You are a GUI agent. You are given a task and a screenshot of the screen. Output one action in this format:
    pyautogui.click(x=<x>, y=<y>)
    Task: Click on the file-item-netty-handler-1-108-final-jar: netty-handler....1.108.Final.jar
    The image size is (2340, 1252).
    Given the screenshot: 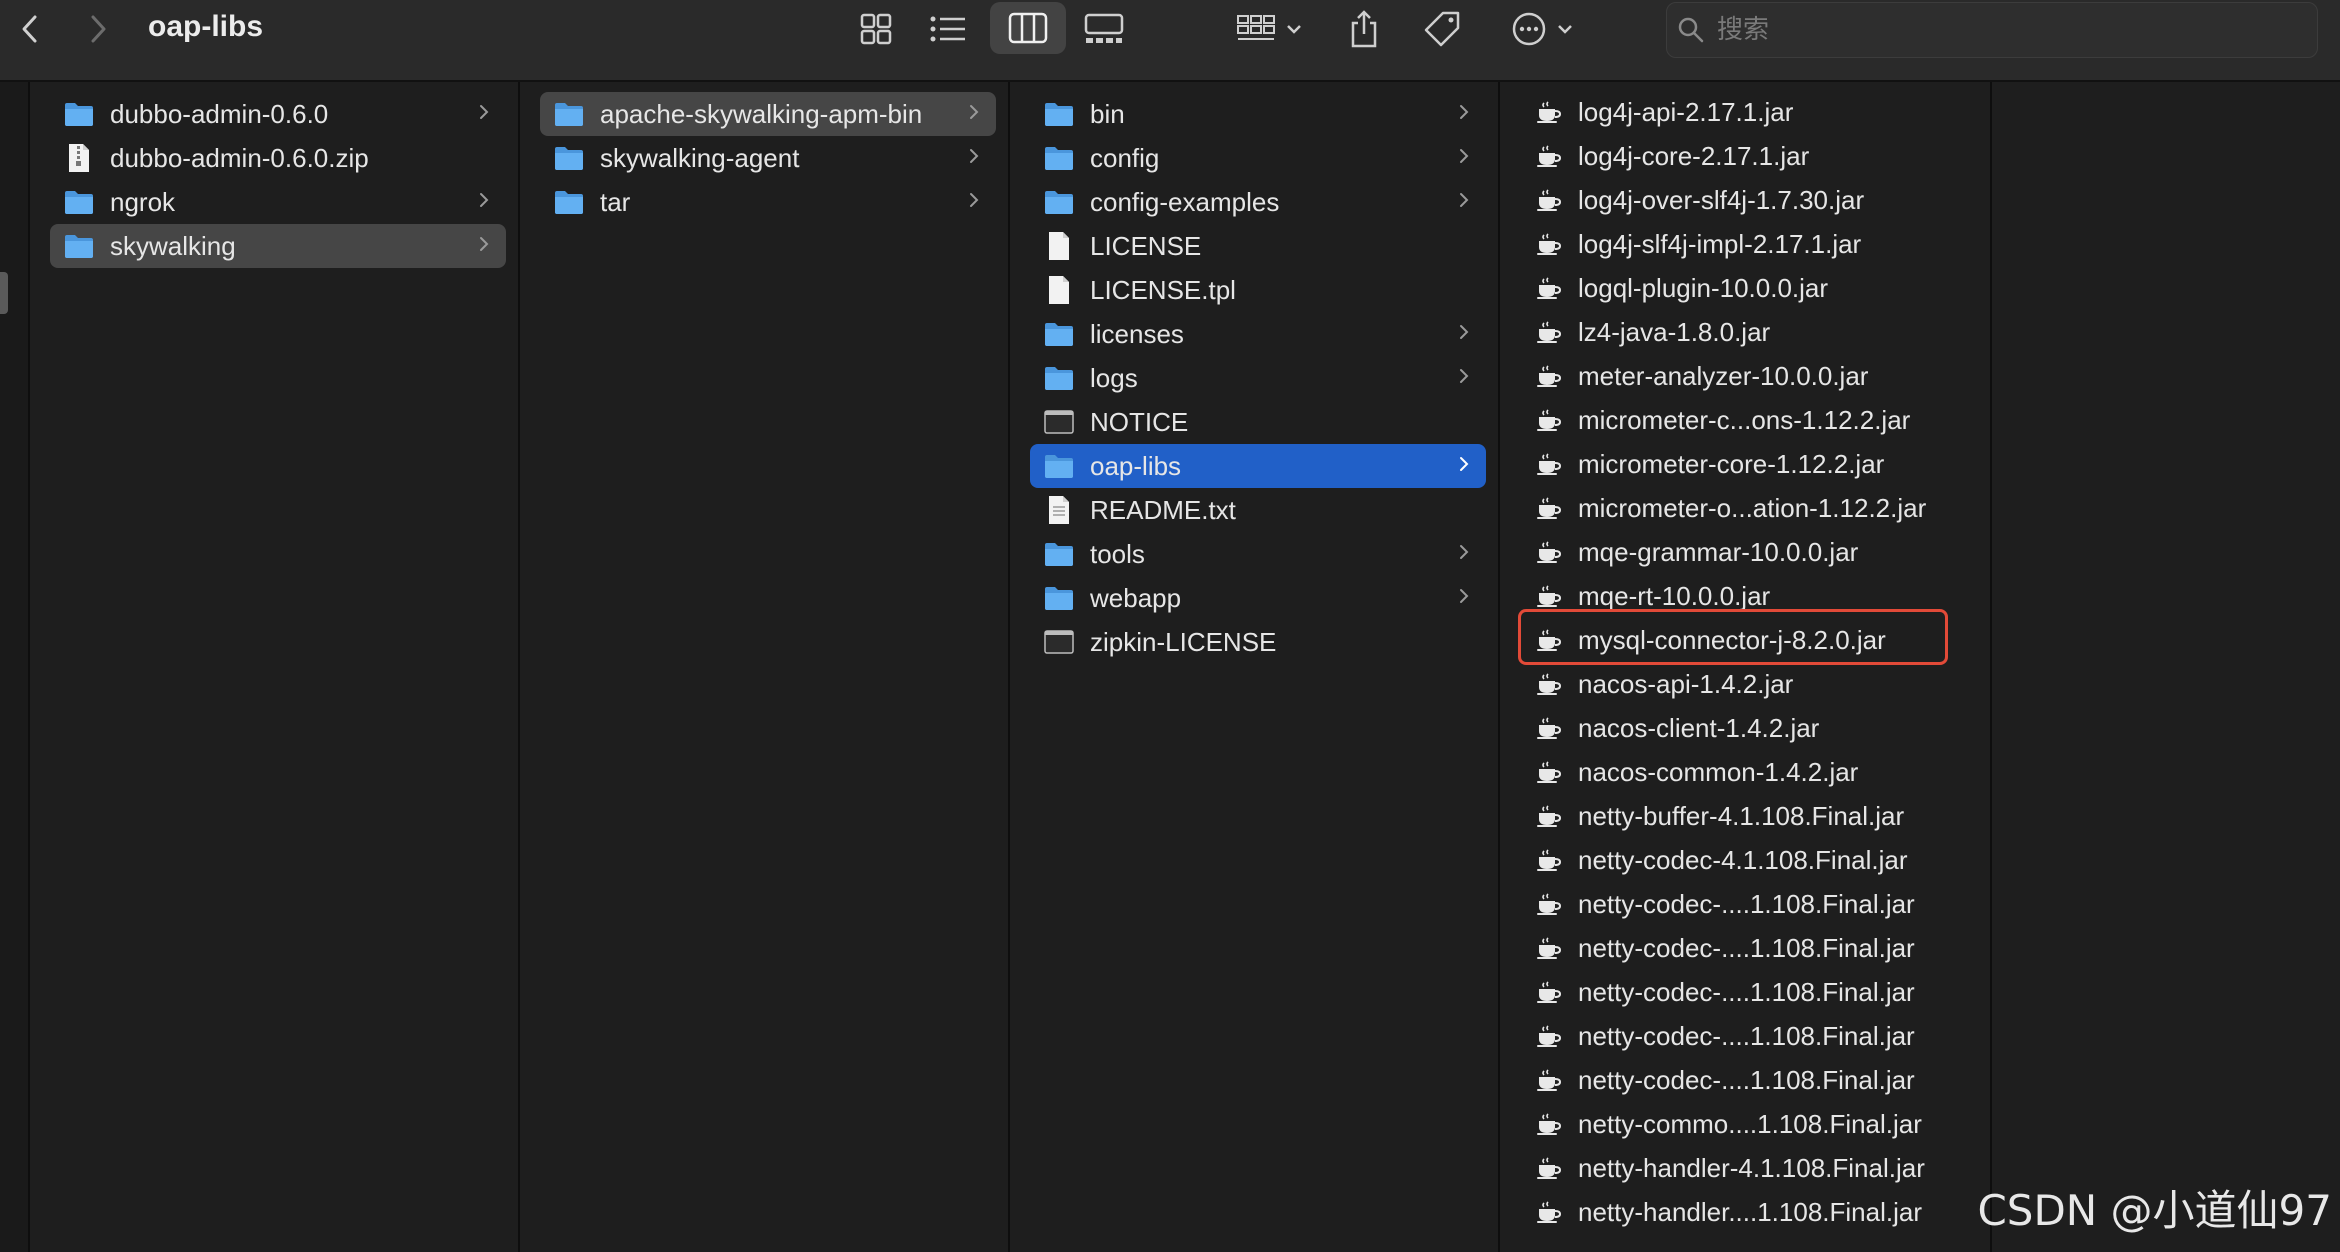 What is the action you would take?
    pyautogui.click(x=1748, y=1212)
    